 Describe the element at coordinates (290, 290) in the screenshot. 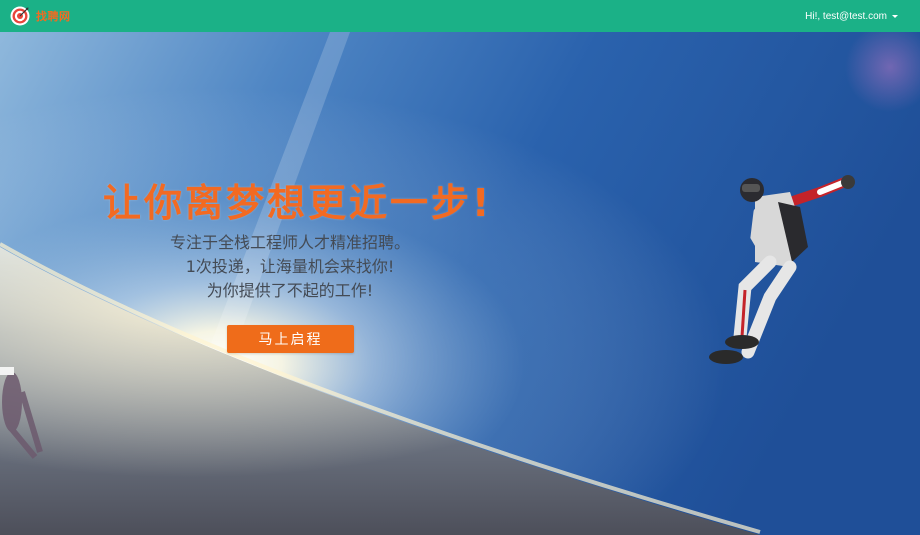

I see `hero-subtitle-line: 为你提供了不起的工作!` at that location.